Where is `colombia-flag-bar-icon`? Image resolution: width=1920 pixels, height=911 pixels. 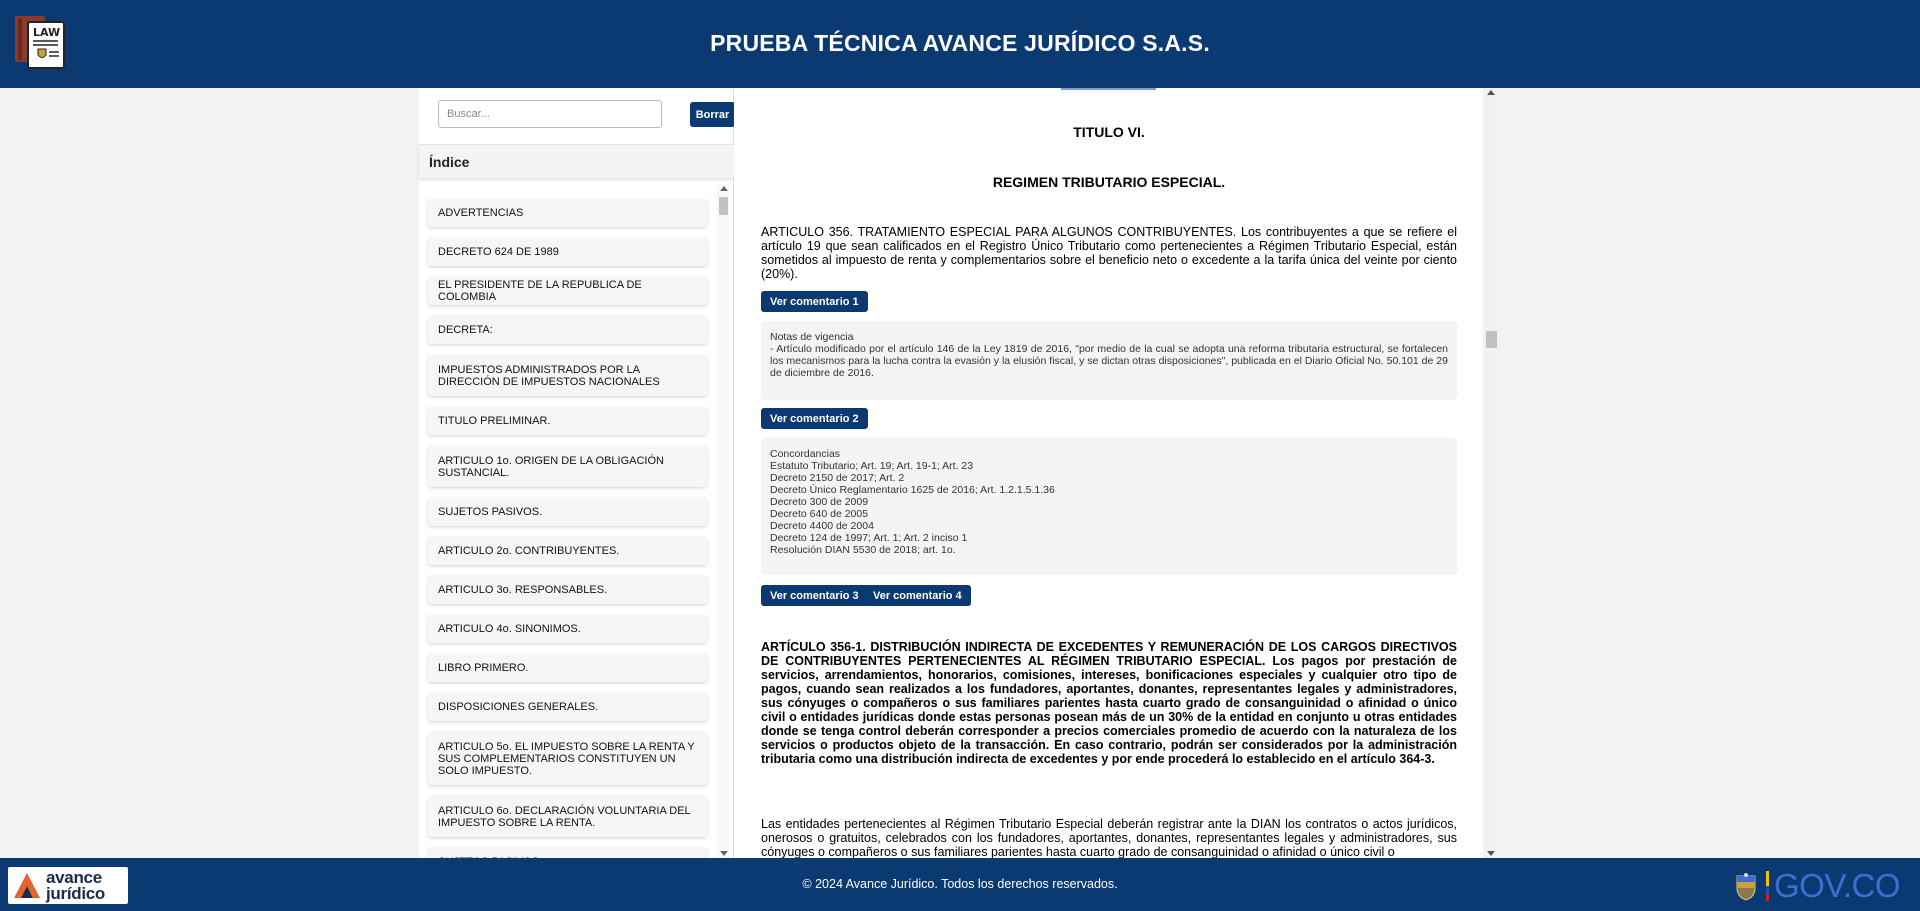 colombia-flag-bar-icon is located at coordinates (1767, 886).